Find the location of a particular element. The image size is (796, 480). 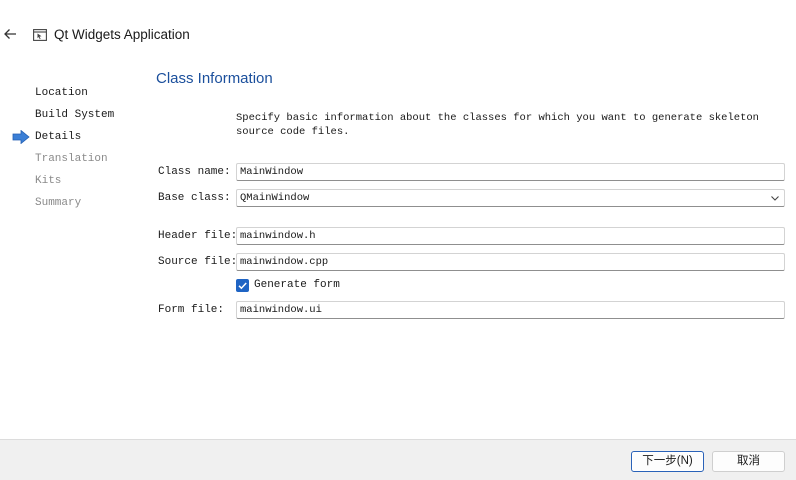

generate-form-checkbox is located at coordinates (242, 285).